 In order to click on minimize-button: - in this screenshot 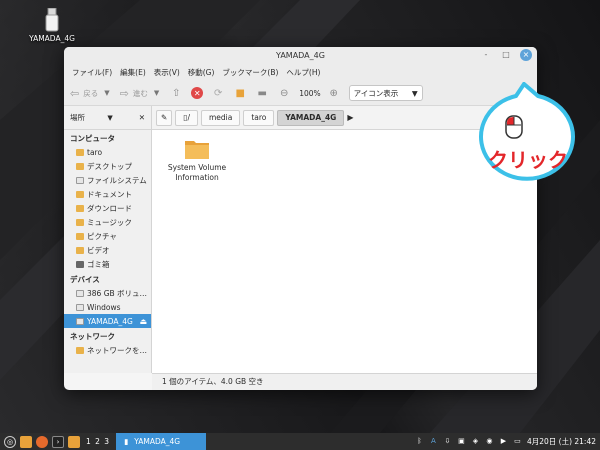, I will do `click(486, 55)`.